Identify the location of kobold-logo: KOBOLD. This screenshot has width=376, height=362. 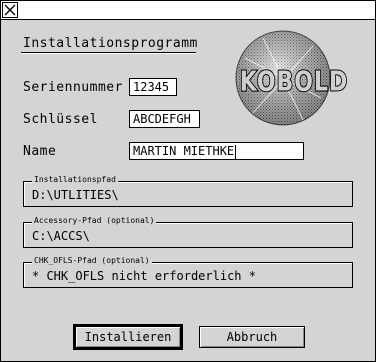
(291, 78).